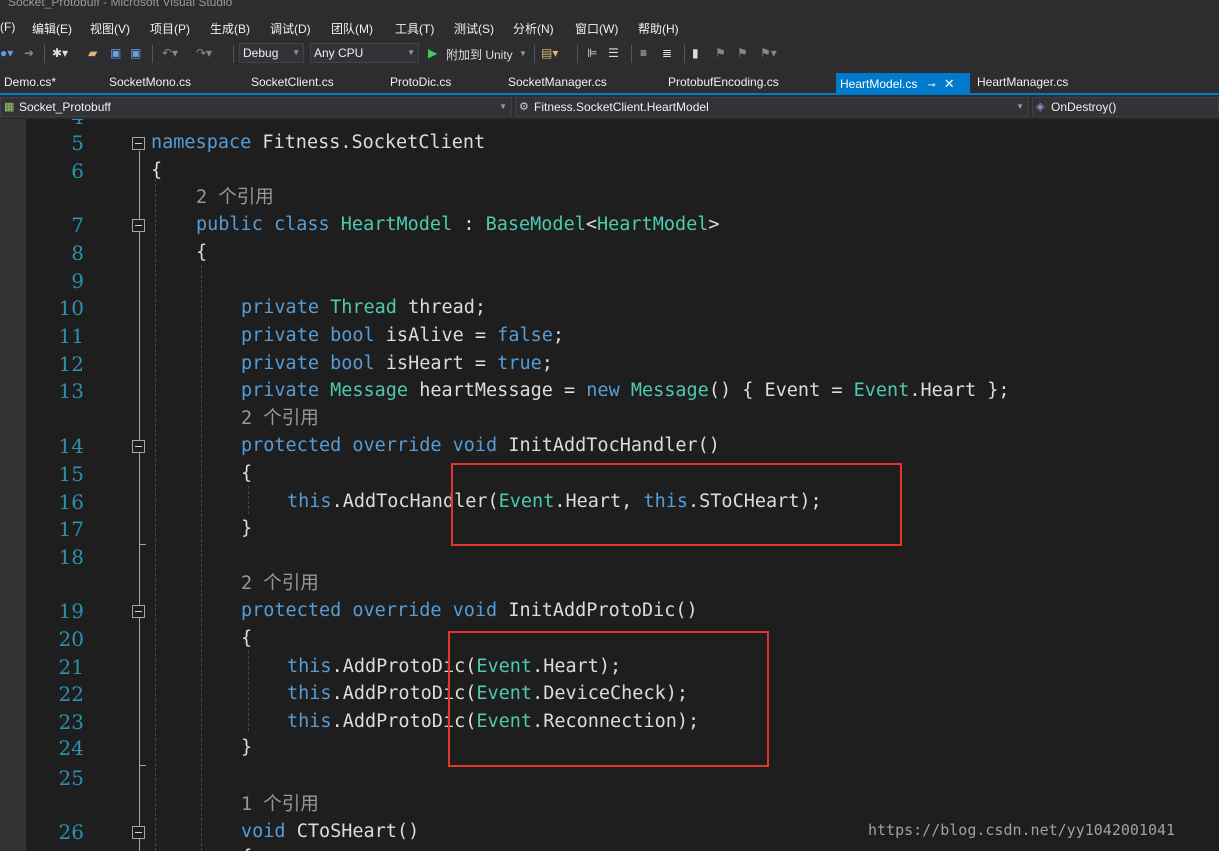  Describe the element at coordinates (71, 502) in the screenshot. I see `line-number: 16` at that location.